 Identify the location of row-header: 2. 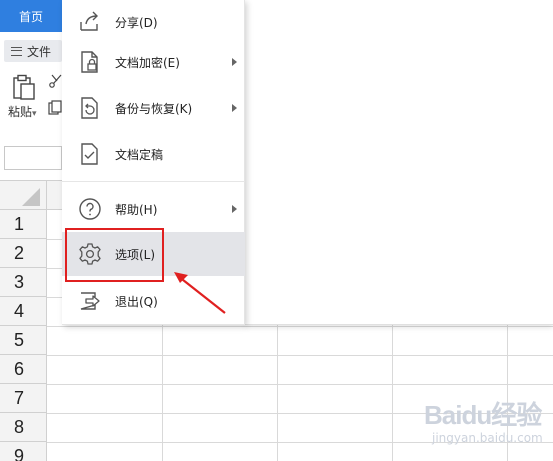
(23, 253).